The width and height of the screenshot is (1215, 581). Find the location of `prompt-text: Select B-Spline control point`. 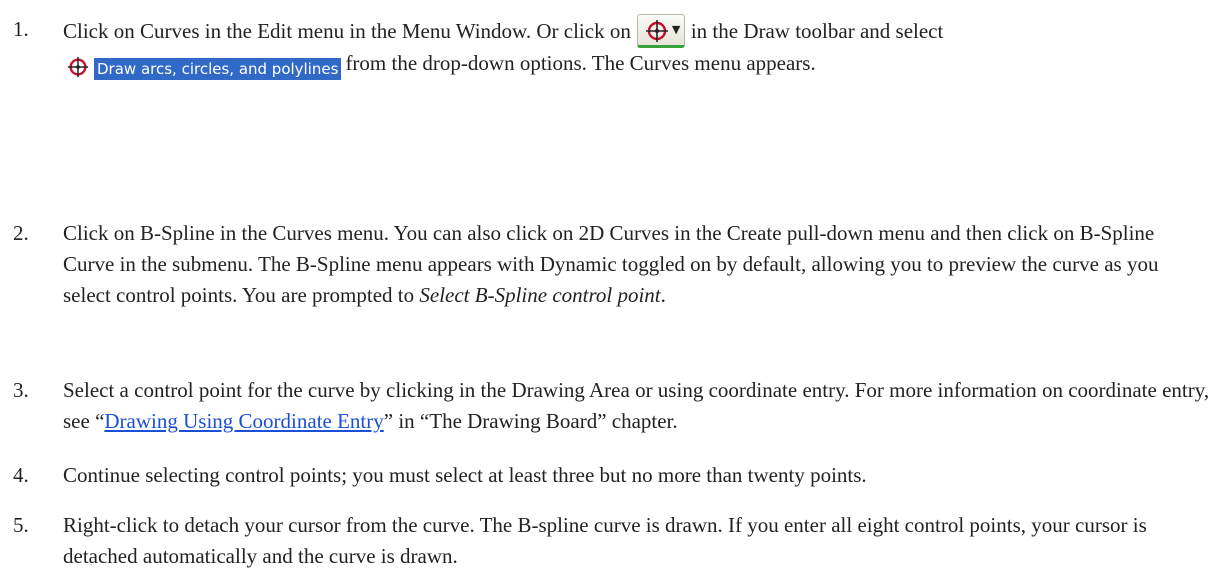

prompt-text: Select B-Spline control point is located at coordinates (540, 295).